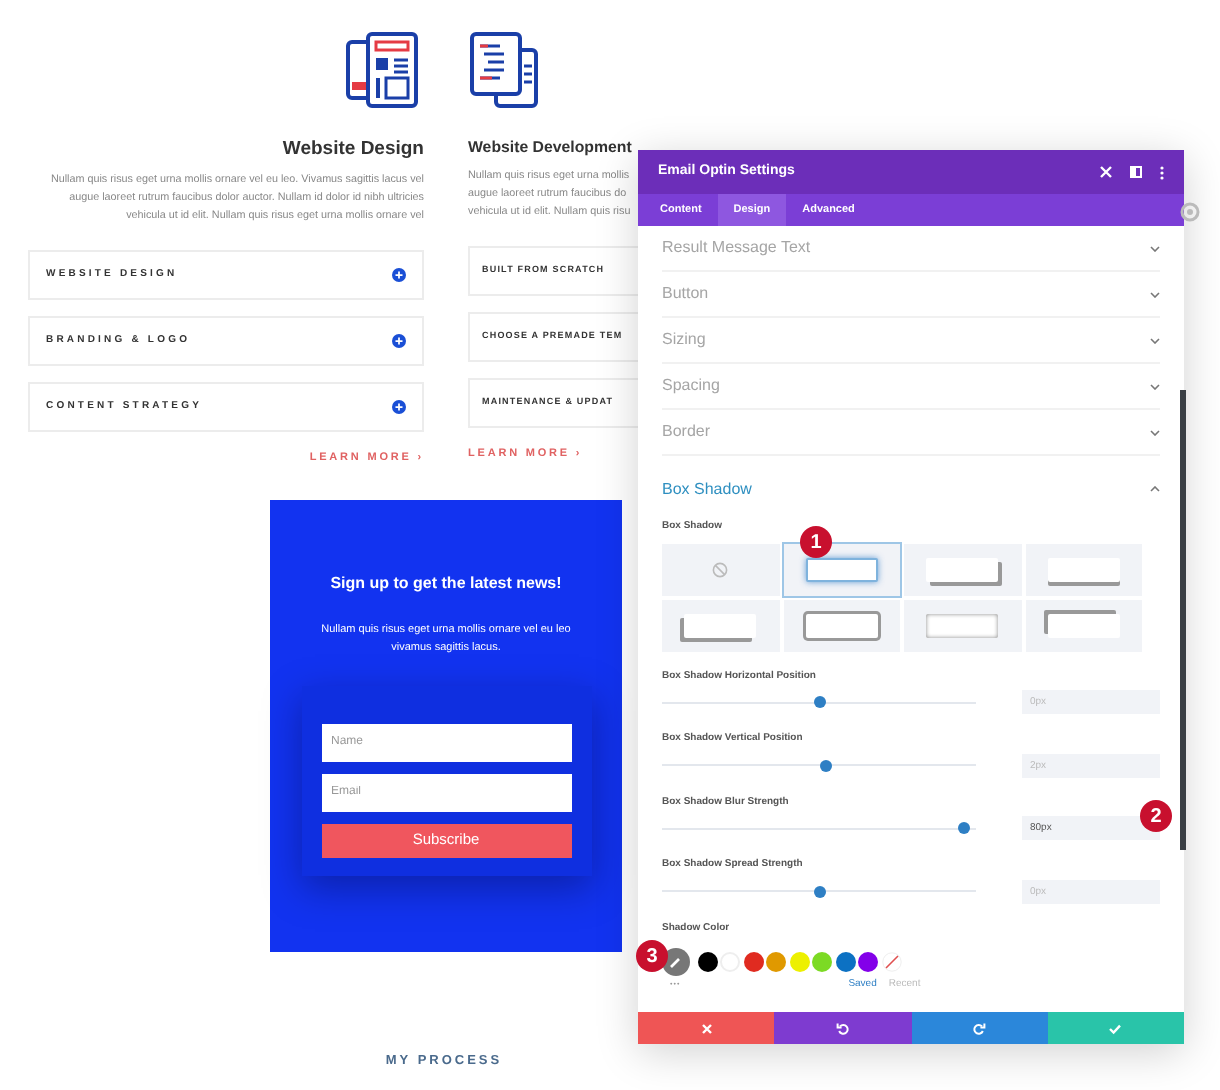 The width and height of the screenshot is (1220, 1090). I want to click on section-header: Button, so click(685, 294).